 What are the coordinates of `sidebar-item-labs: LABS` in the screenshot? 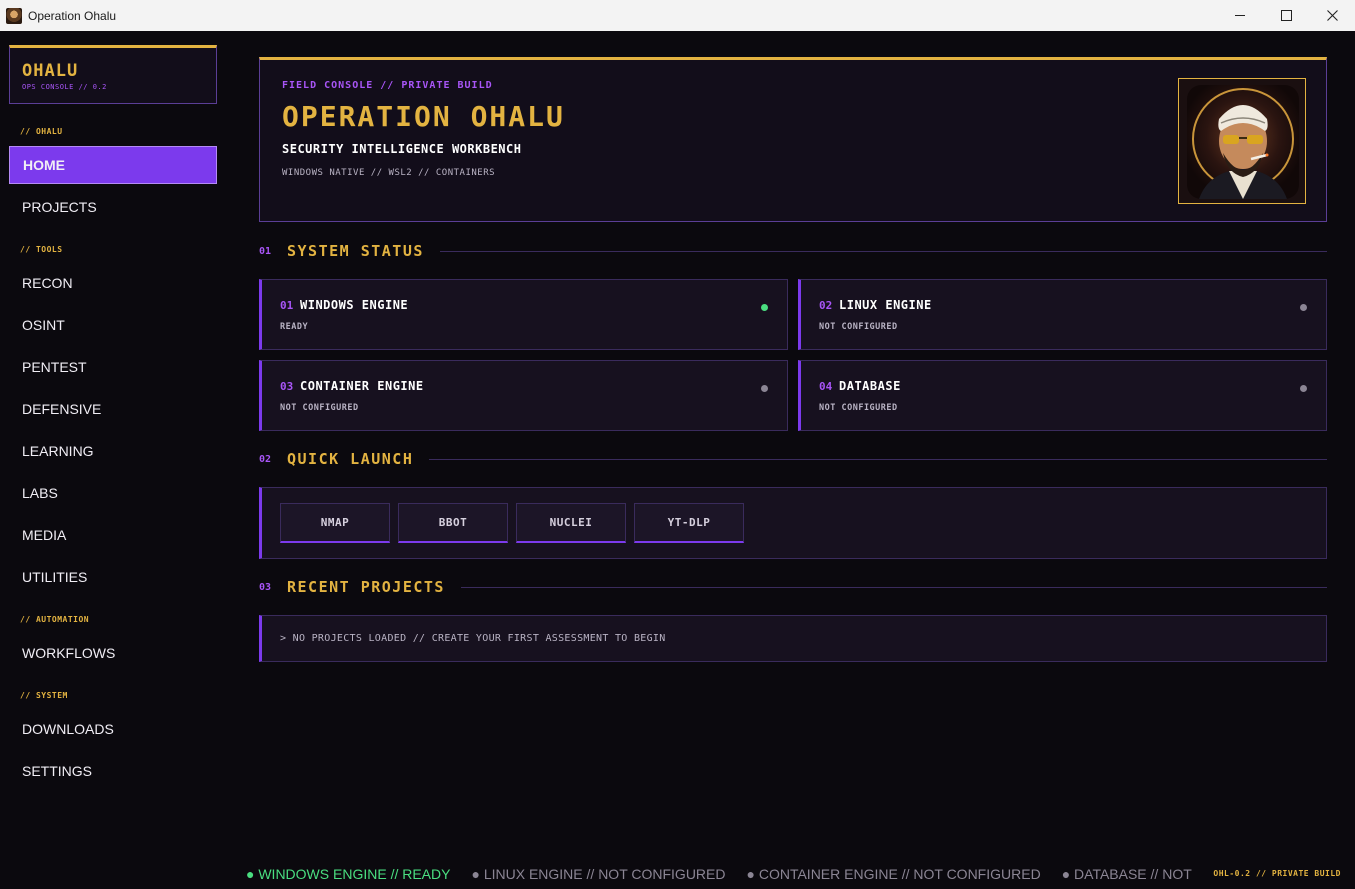 It's located at (113, 493).